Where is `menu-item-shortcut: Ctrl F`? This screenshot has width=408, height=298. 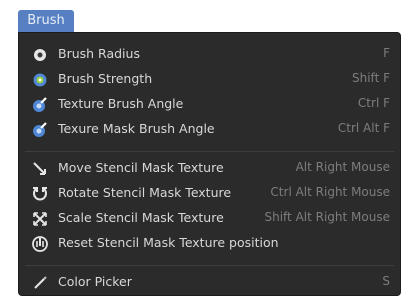 menu-item-shortcut: Ctrl F is located at coordinates (373, 103).